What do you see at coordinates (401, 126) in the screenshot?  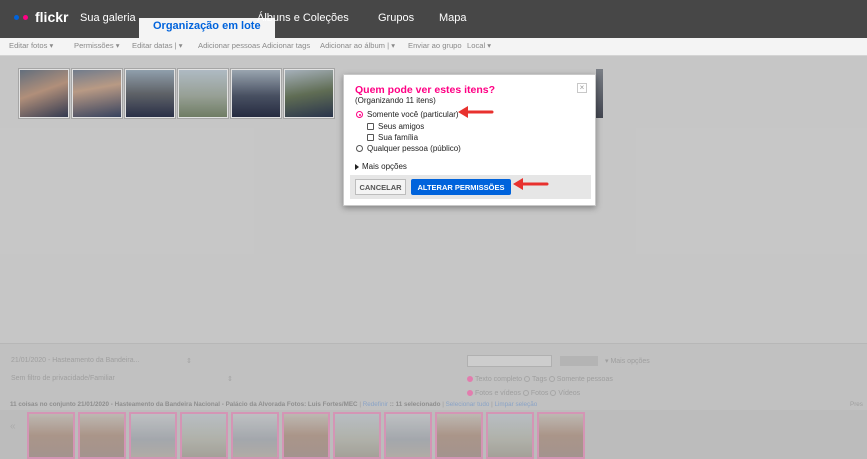 I see `option-friends-label: Seus amigos` at bounding box center [401, 126].